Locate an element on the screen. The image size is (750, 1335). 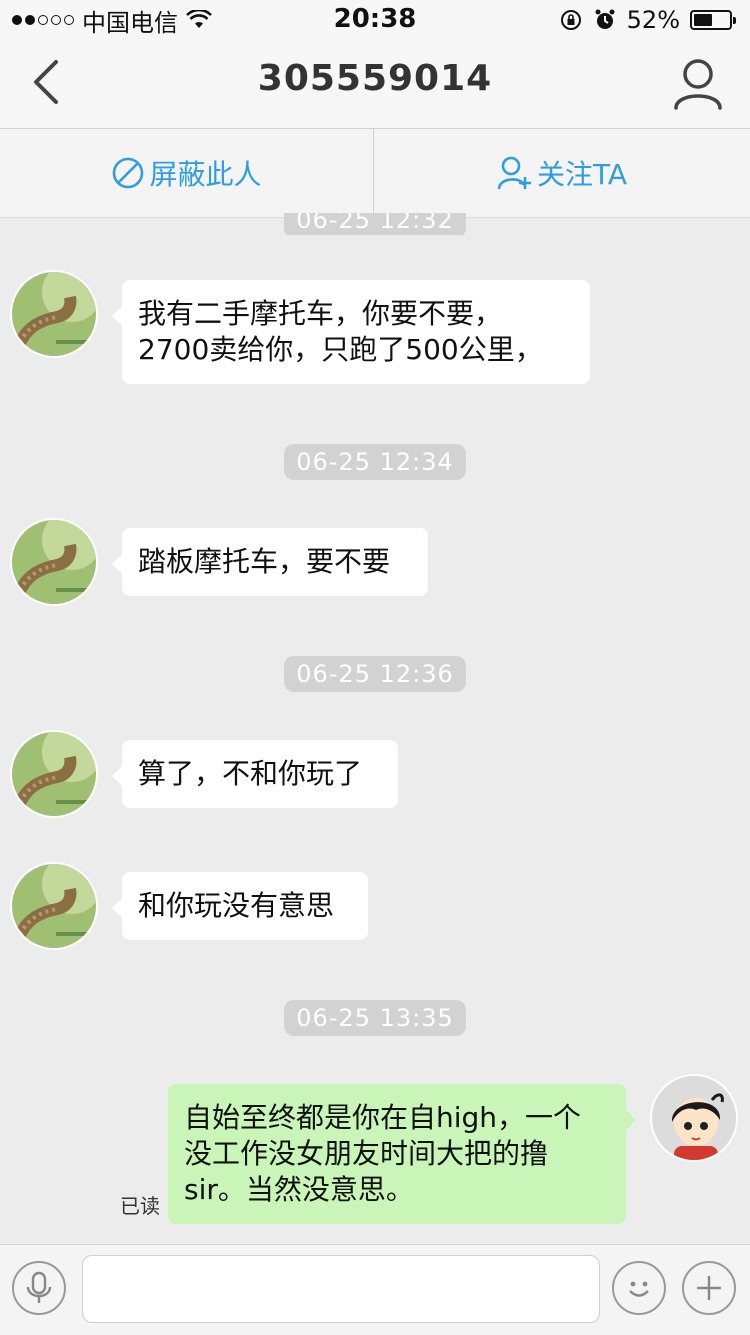
conversation-title: 305559014 is located at coordinates (375, 78).